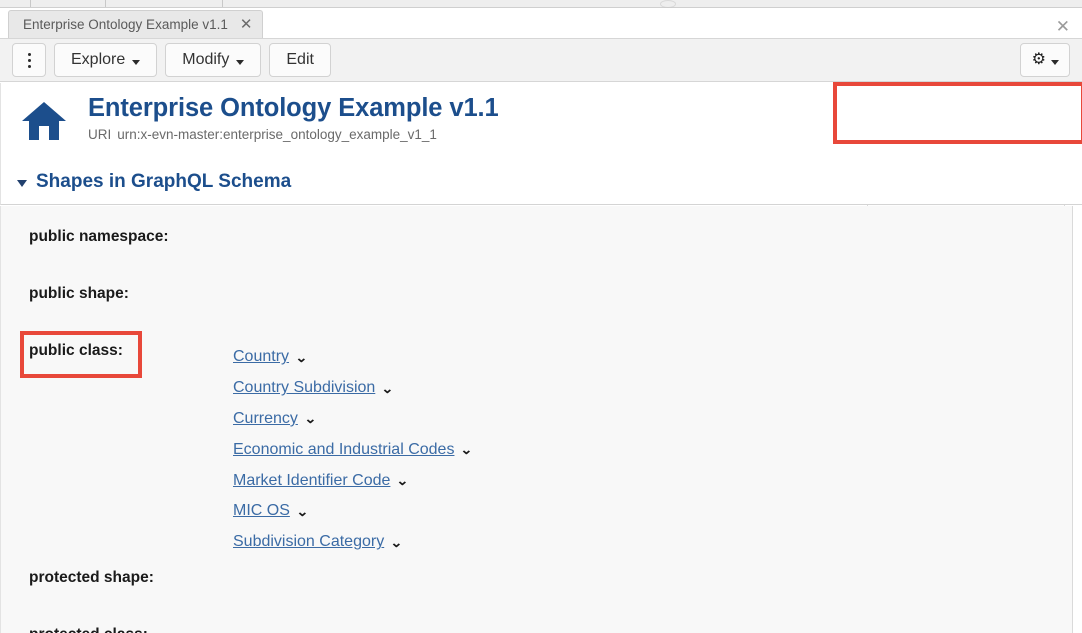 This screenshot has height=633, width=1082. I want to click on page-title: Enterprise Ontology Example v1.1, so click(293, 108).